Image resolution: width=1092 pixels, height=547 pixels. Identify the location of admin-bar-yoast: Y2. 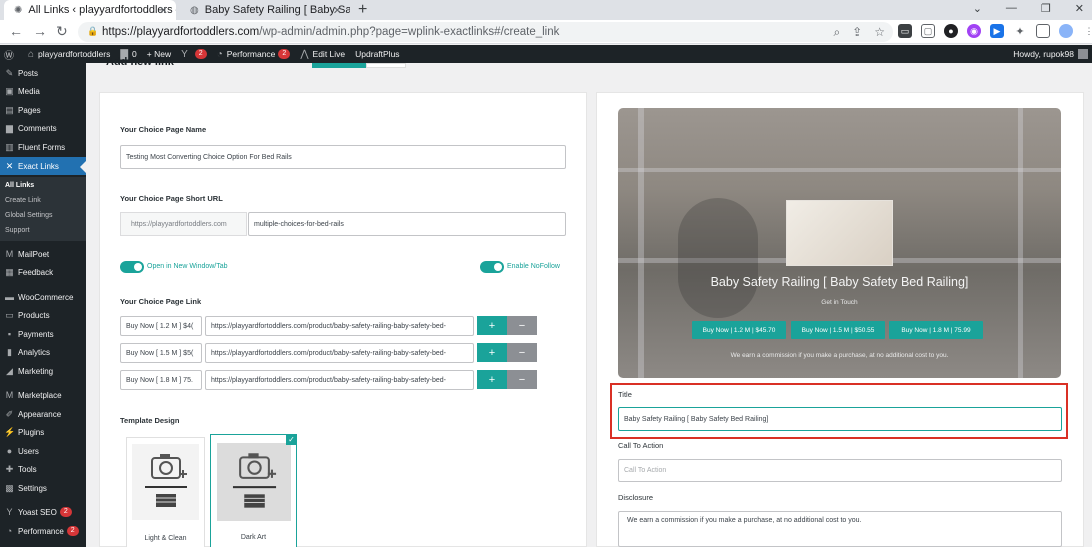
(194, 54).